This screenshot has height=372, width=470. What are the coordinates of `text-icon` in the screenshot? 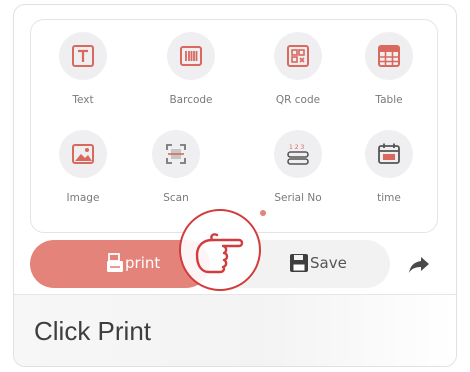 It's located at (83, 56).